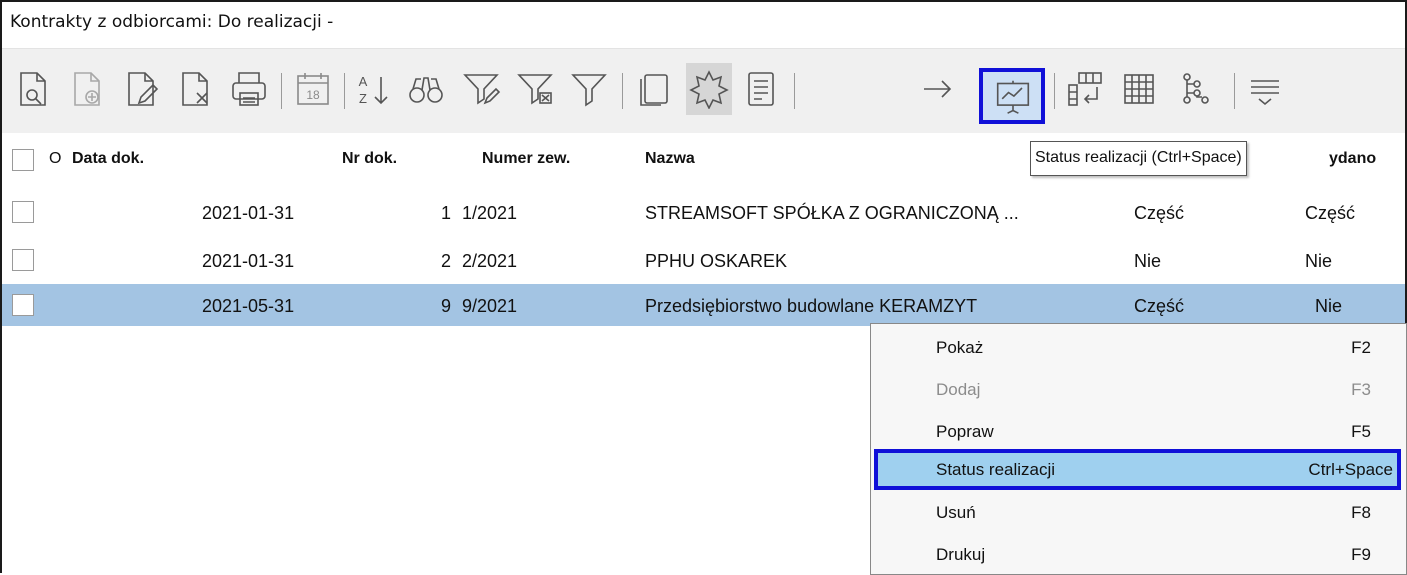 This screenshot has width=1407, height=575. What do you see at coordinates (87, 89) in the screenshot?
I see `add-document-icon` at bounding box center [87, 89].